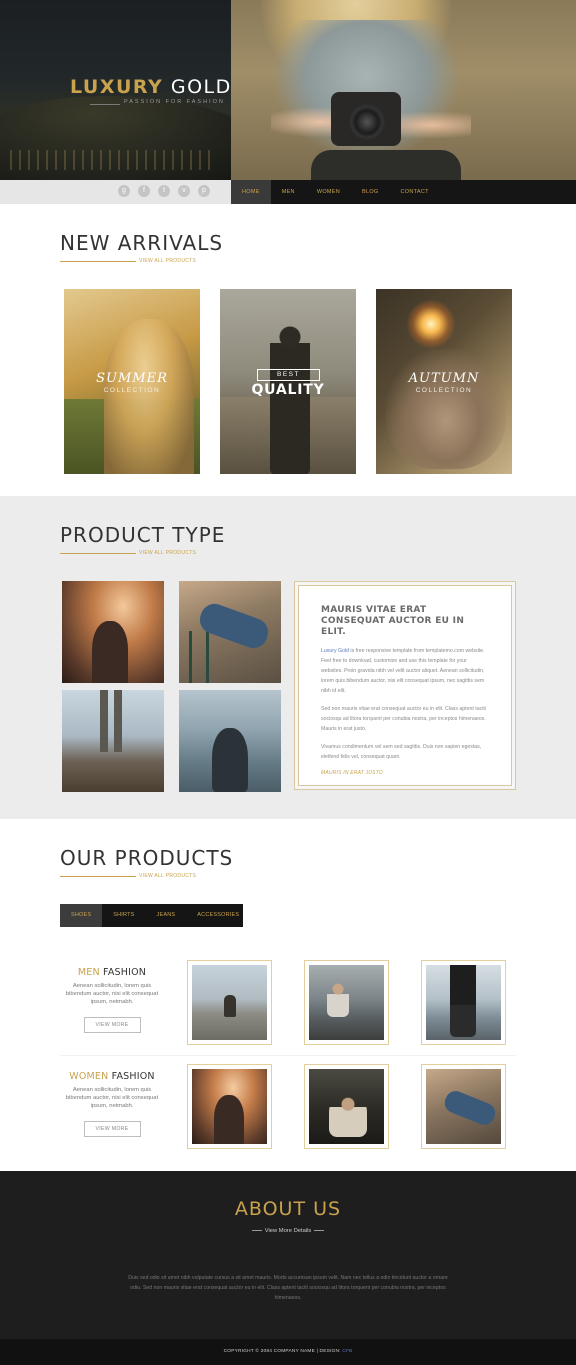 The image size is (576, 1365). What do you see at coordinates (288, 375) in the screenshot?
I see `best-label: BEST` at bounding box center [288, 375].